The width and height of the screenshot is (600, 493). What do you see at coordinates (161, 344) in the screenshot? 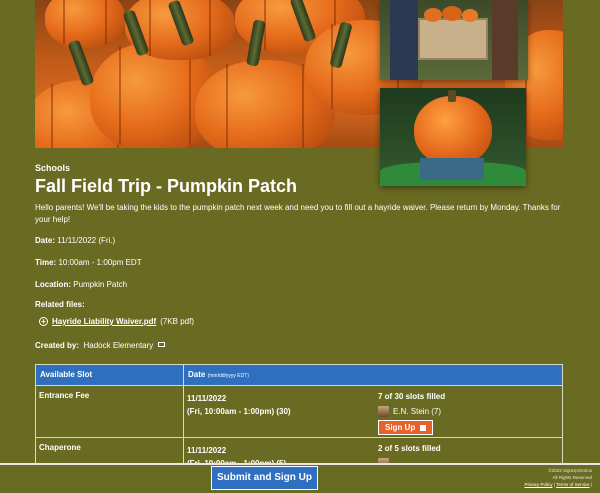
I see `email-icon` at bounding box center [161, 344].